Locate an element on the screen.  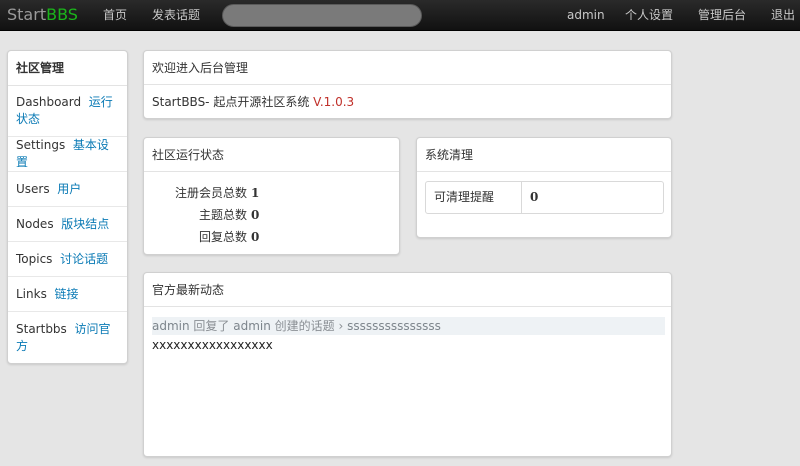
sidebar-item-topics: Topics 讨论话题 is located at coordinates (67, 259).